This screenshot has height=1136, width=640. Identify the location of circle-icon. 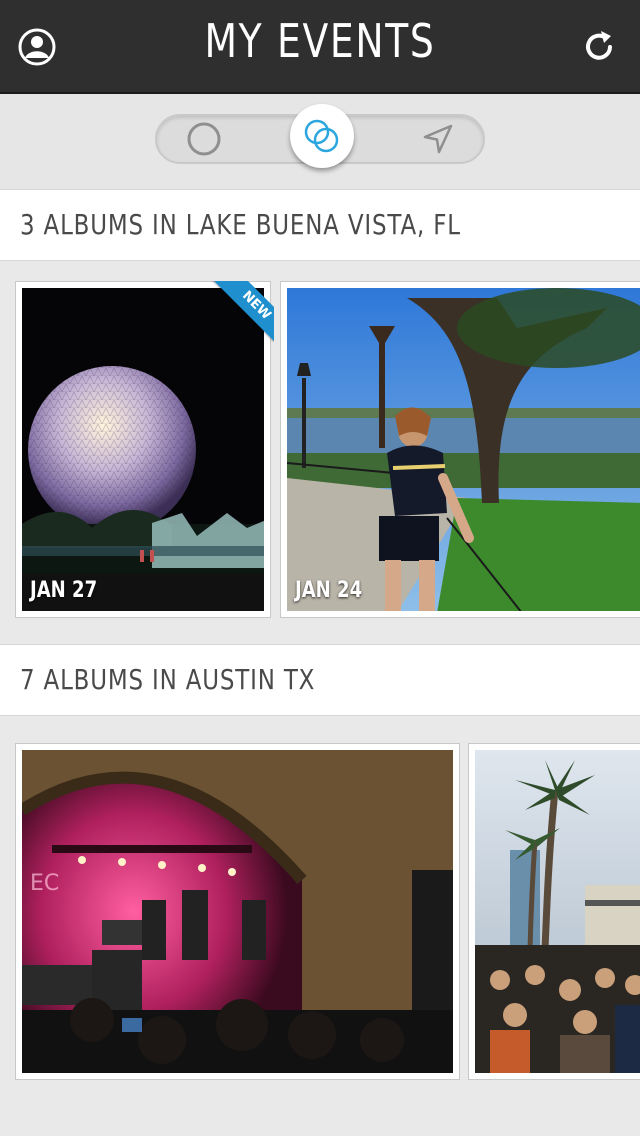
(204, 139).